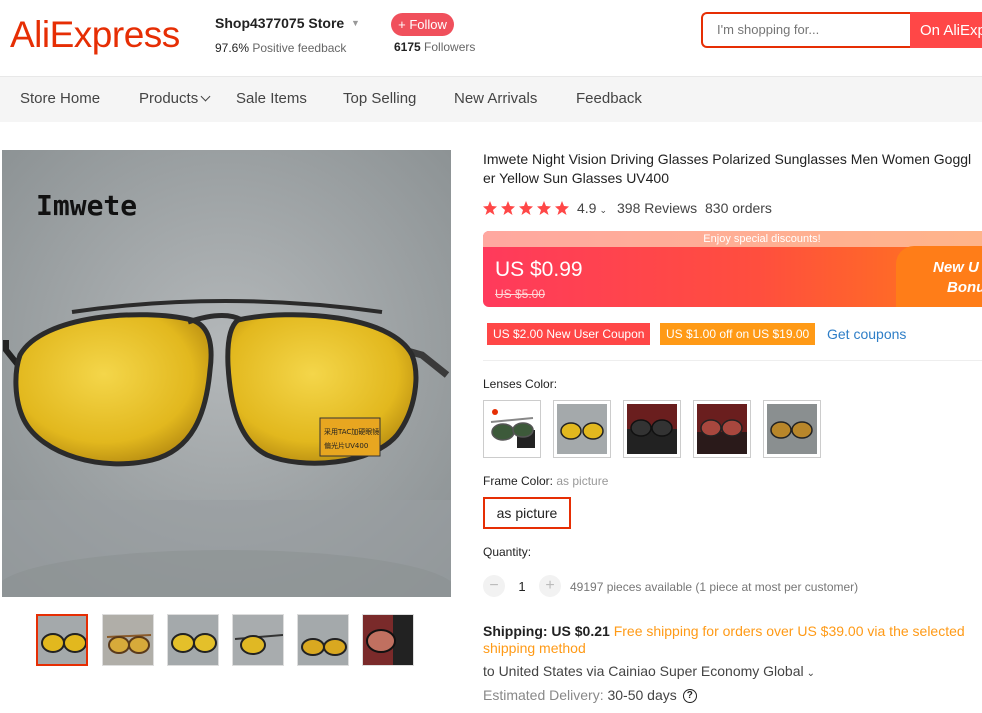 Image resolution: width=982 pixels, height=713 pixels. I want to click on product-title-line-2: er Yellow Sun Glasses UV400, so click(576, 178).